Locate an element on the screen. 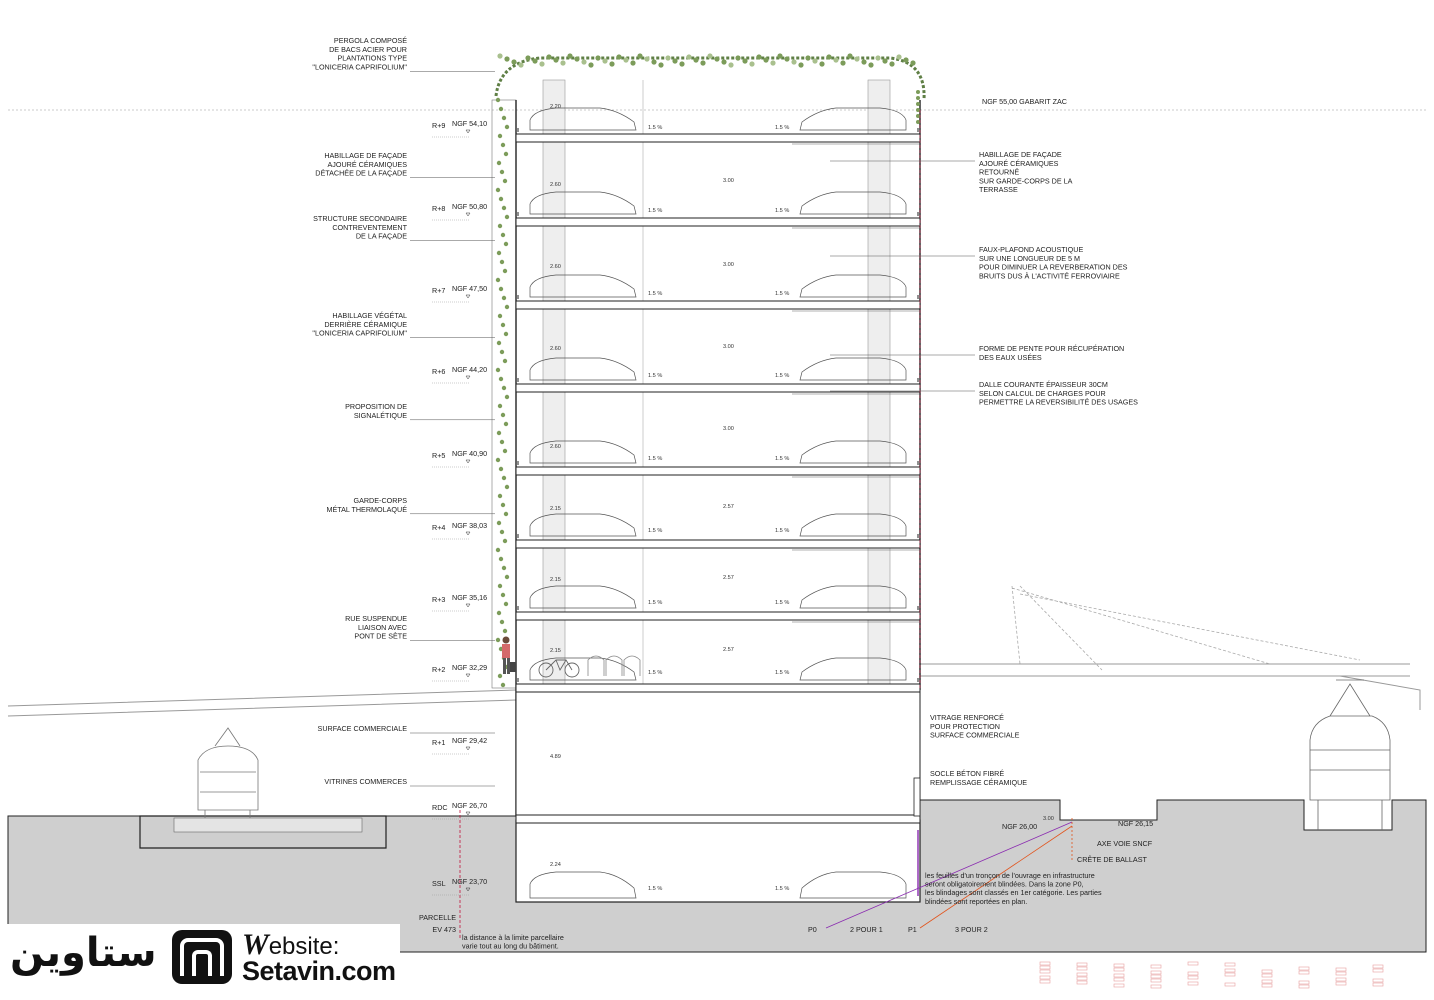 This screenshot has width=1434, height=1000. basement is located at coordinates (718, 861).